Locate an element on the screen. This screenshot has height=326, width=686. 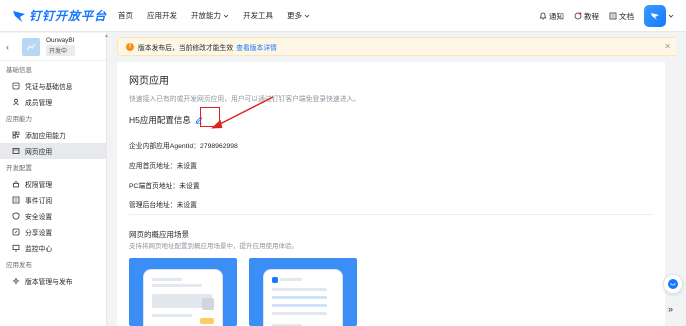
sidebar-item-2-2: 安全设置 is located at coordinates (53, 216).